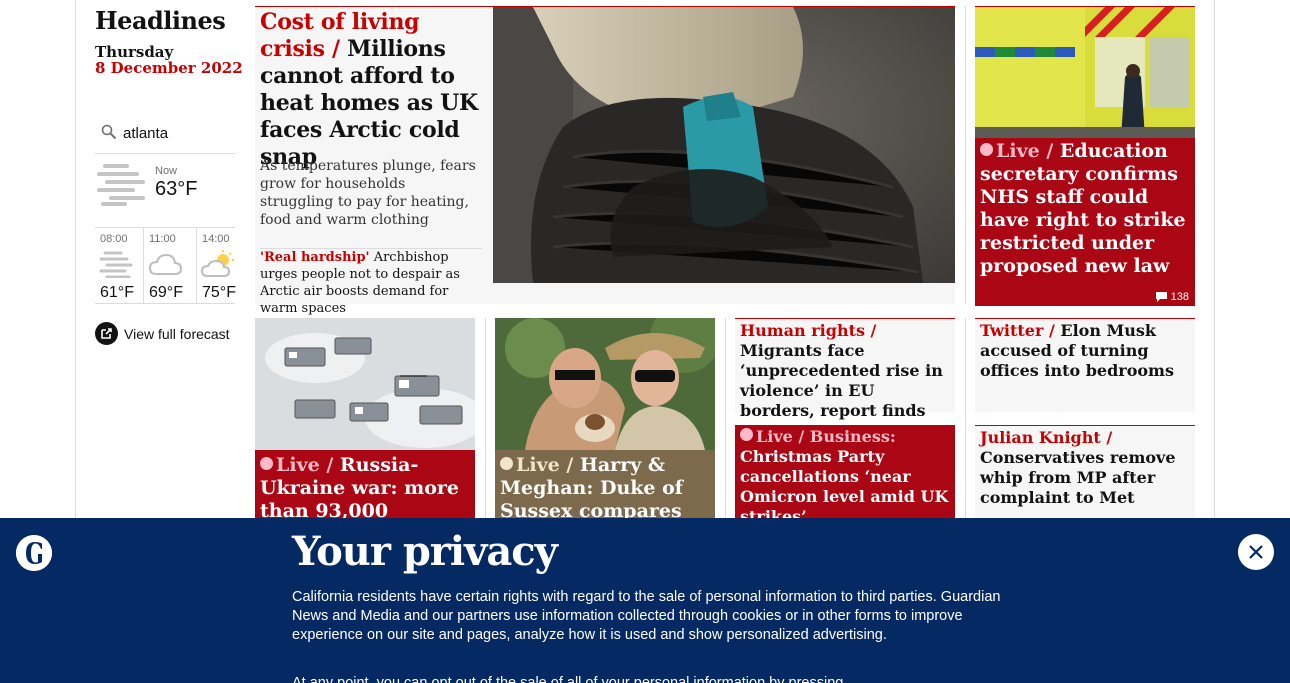 The width and height of the screenshot is (1290, 683). Describe the element at coordinates (1161, 297) in the screenshot. I see `comment-icon` at that location.